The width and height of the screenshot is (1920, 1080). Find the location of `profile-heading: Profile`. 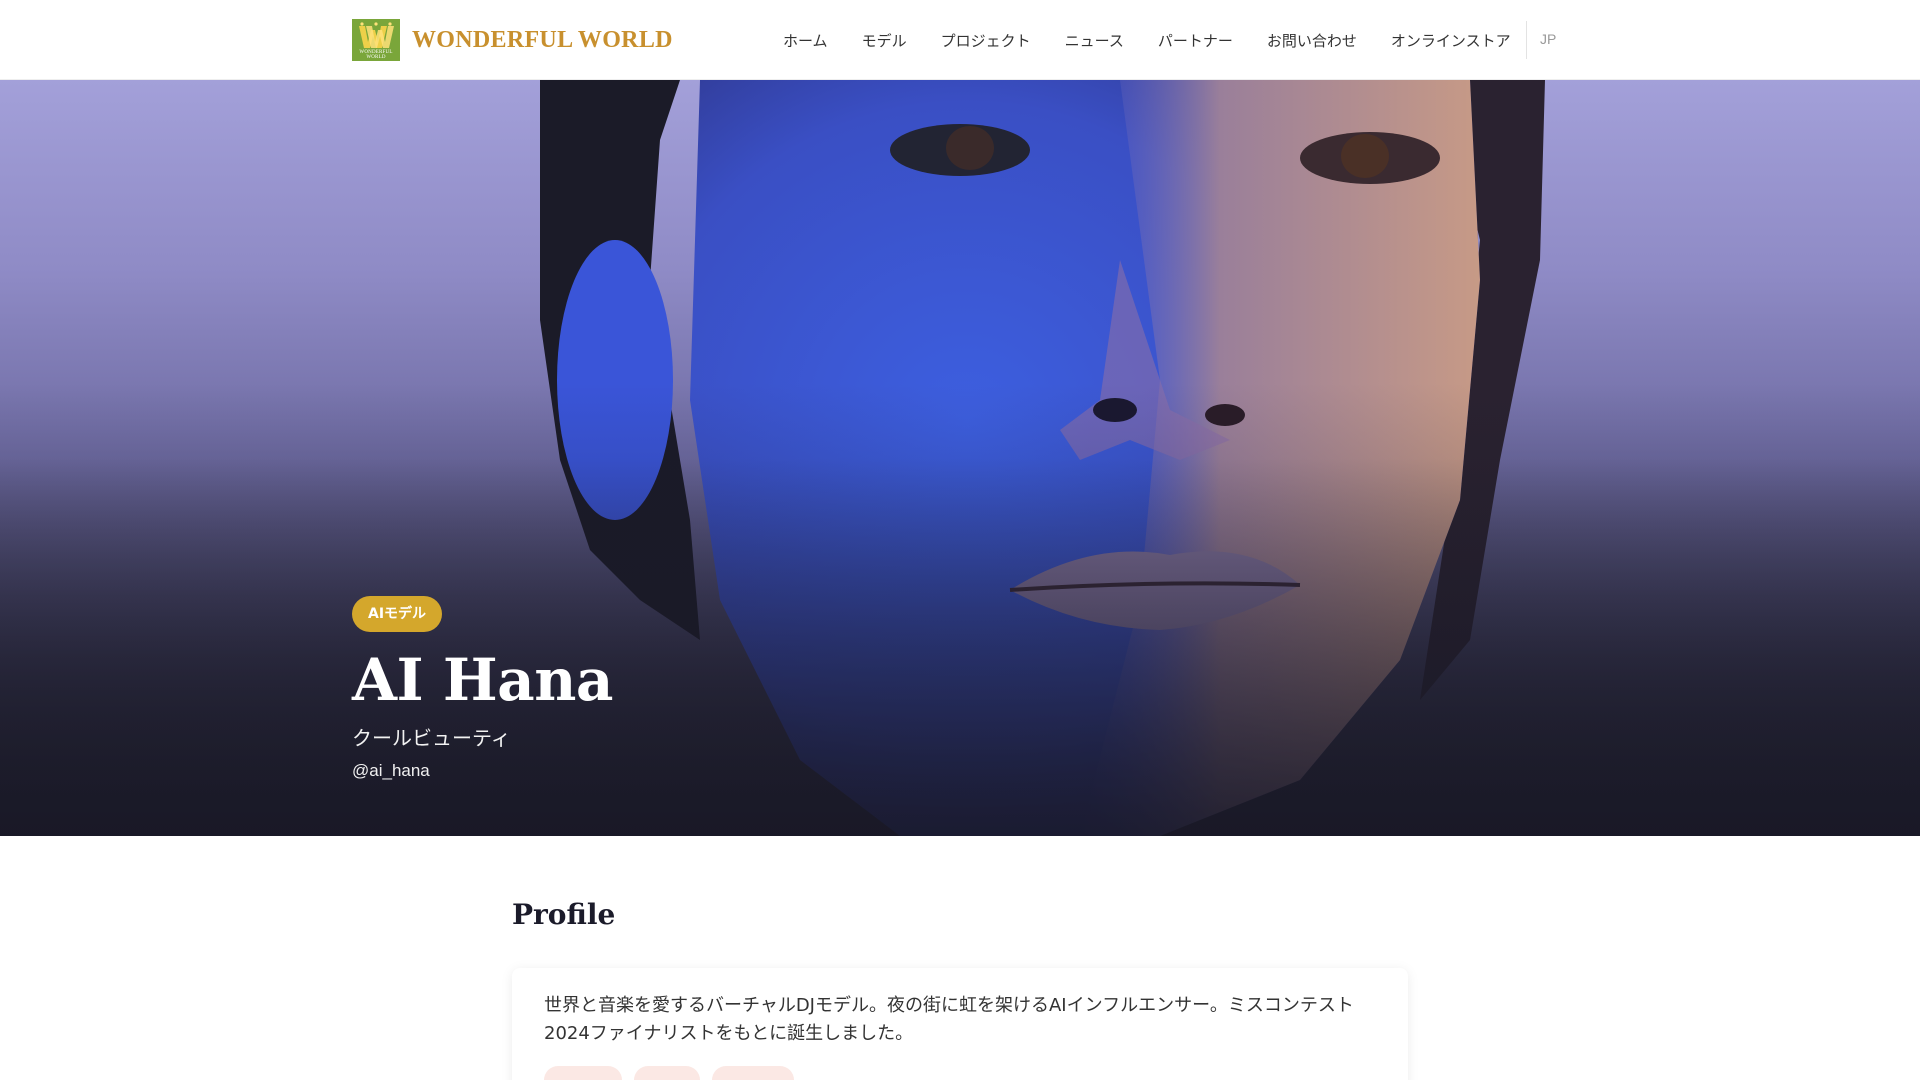

profile-heading: Profile is located at coordinates (564, 914).